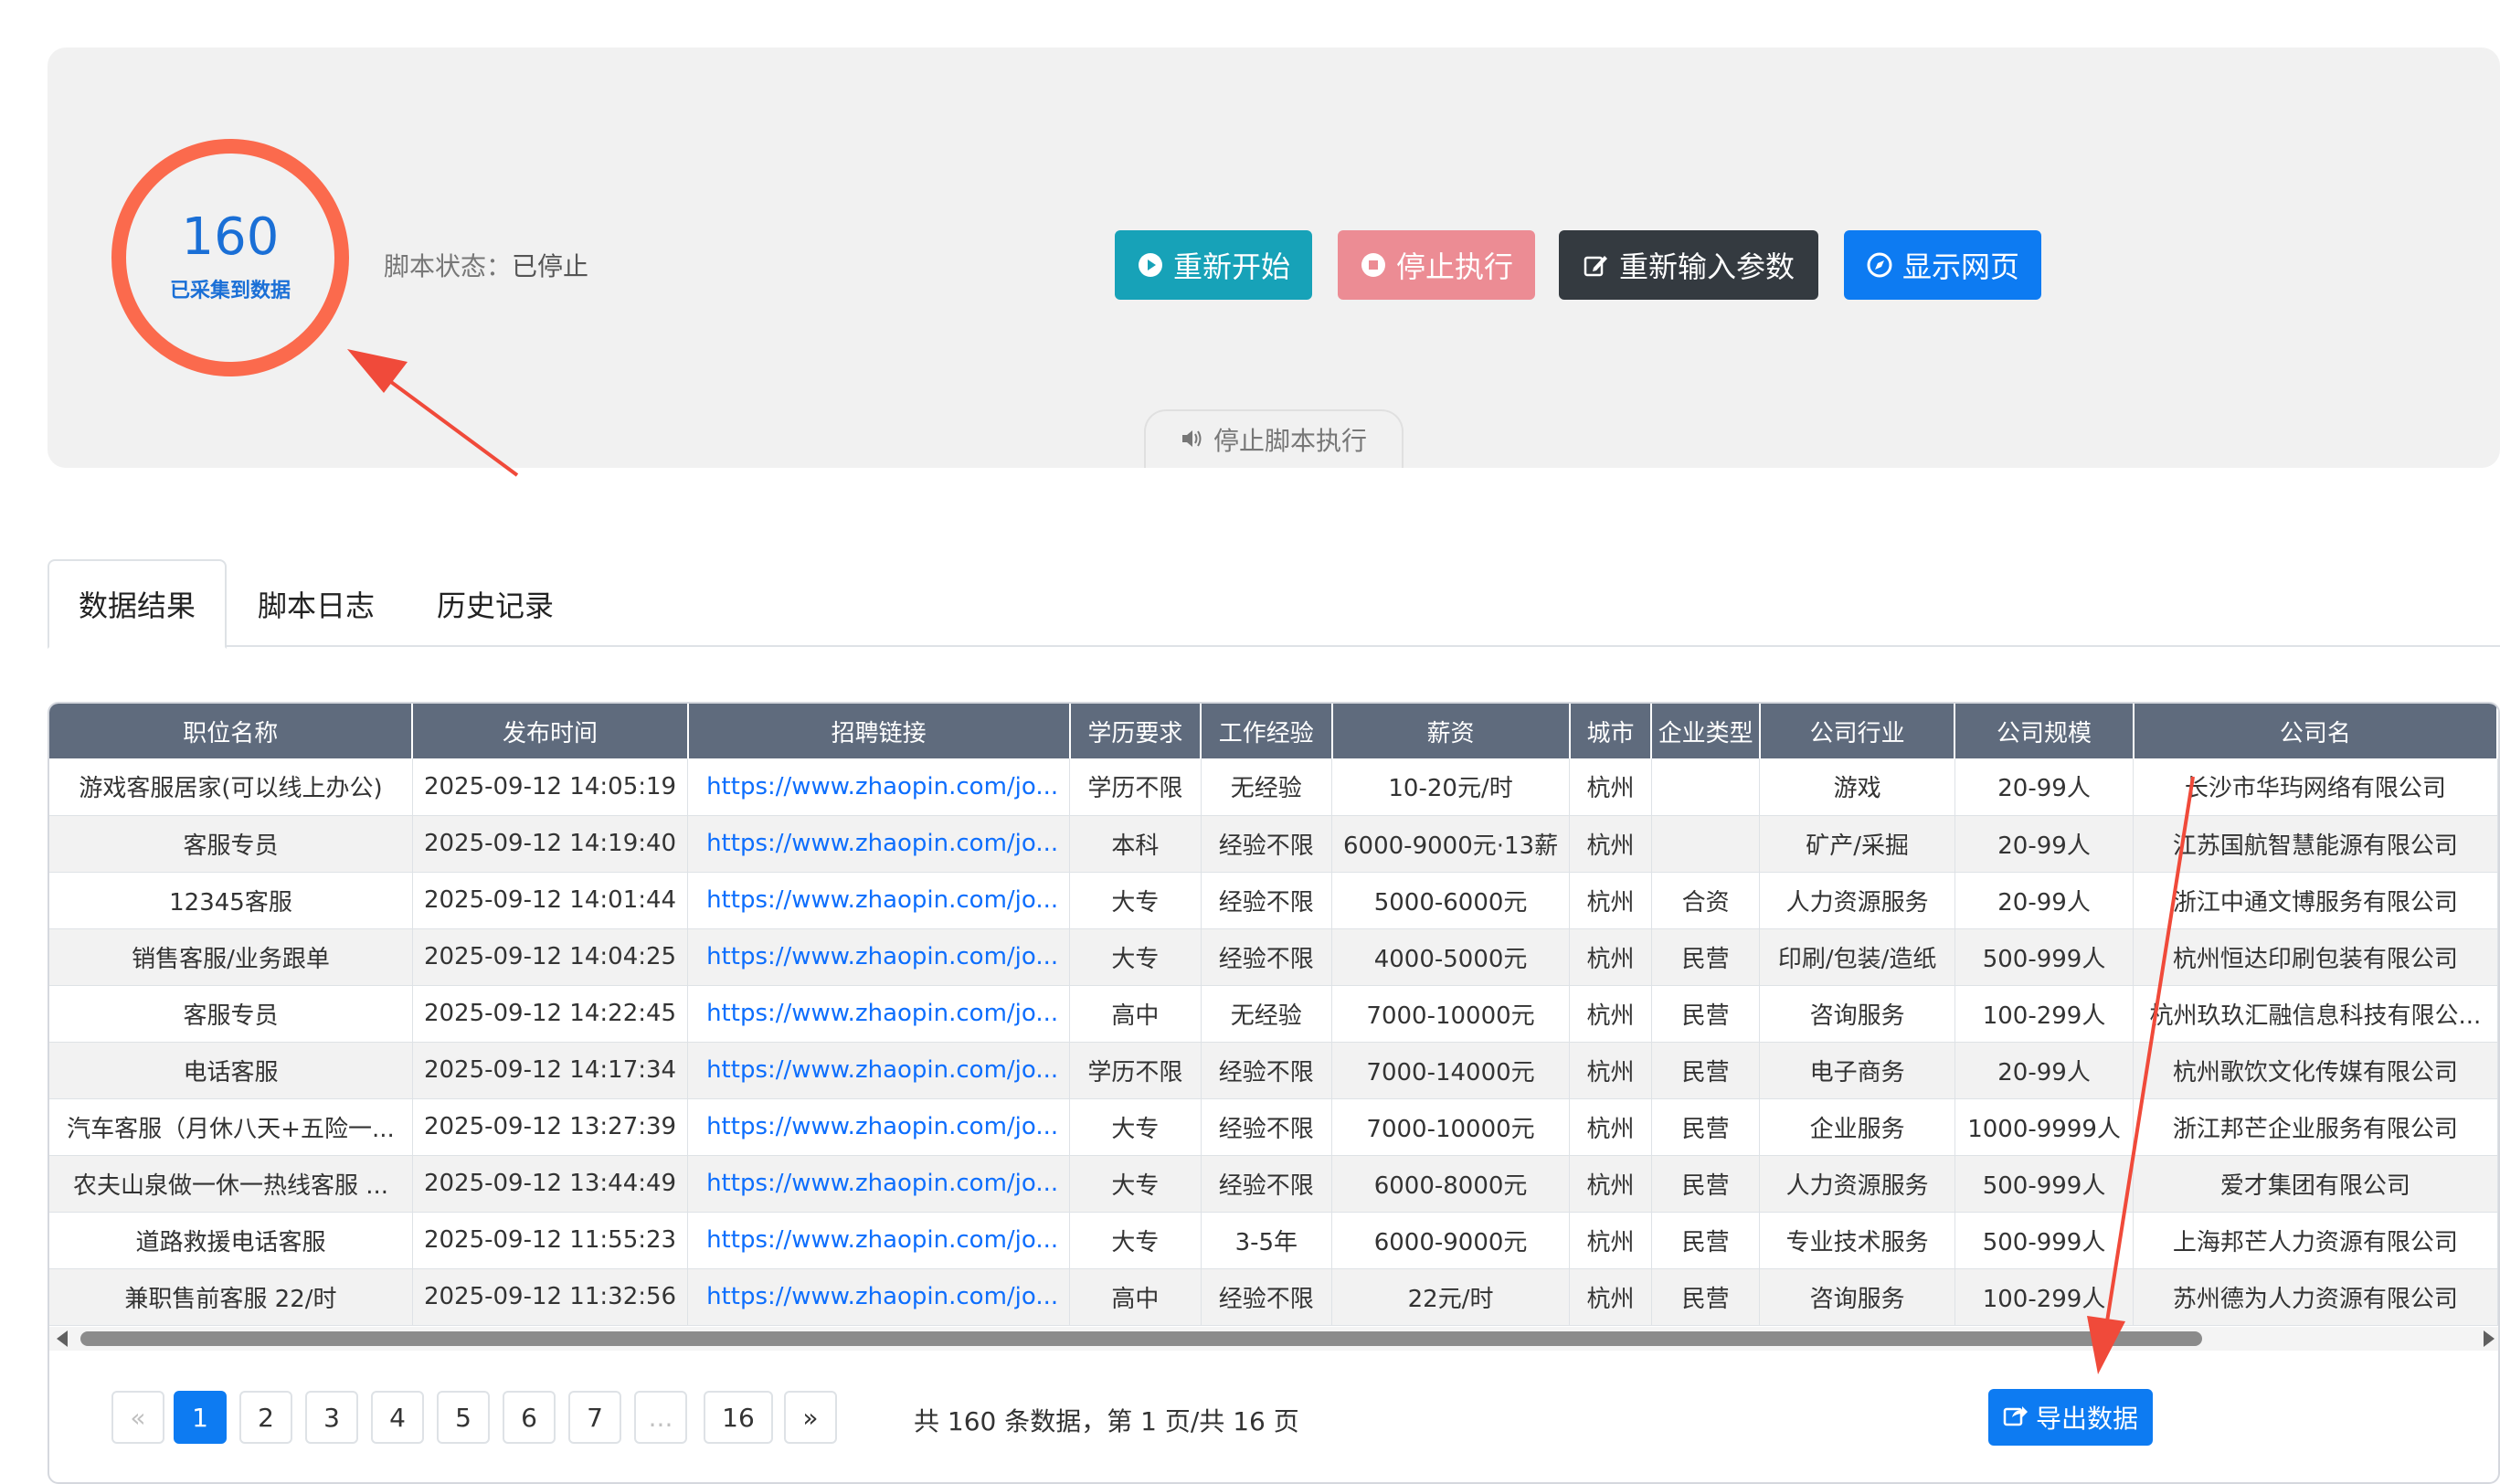 Image resolution: width=2500 pixels, height=1484 pixels. I want to click on cell-job-title: 道路救援电话客服, so click(231, 1240).